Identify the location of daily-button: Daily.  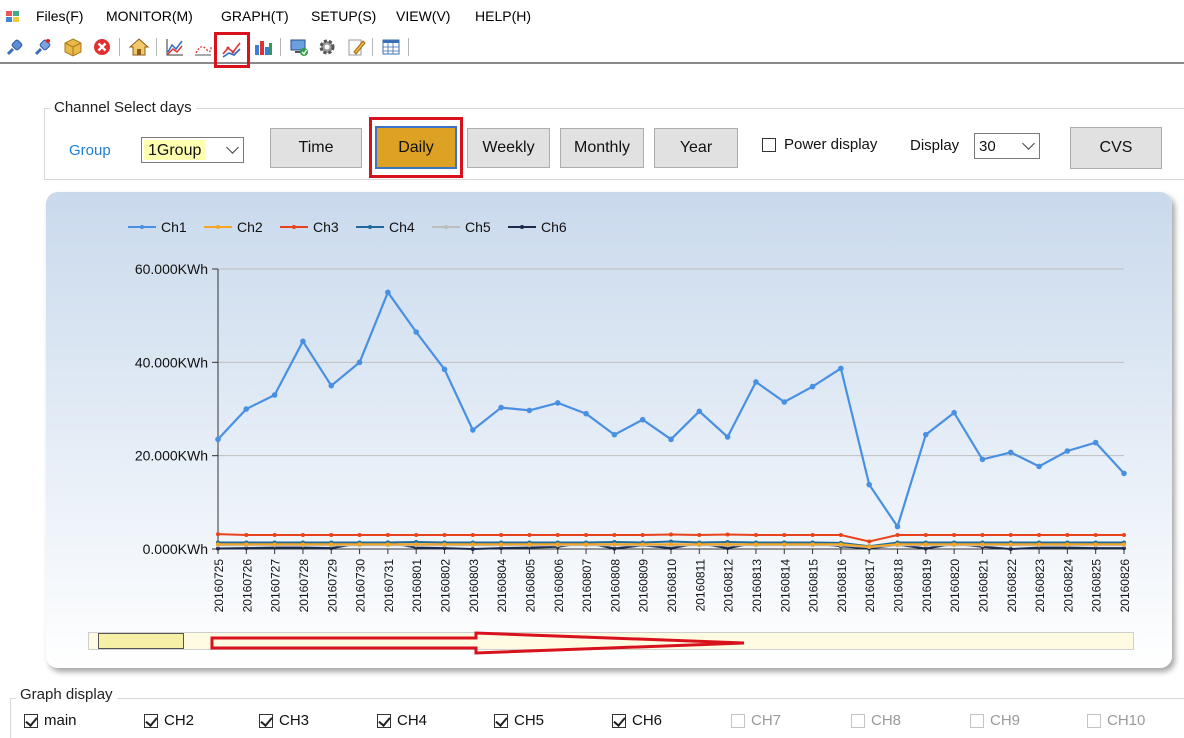
(416, 147).